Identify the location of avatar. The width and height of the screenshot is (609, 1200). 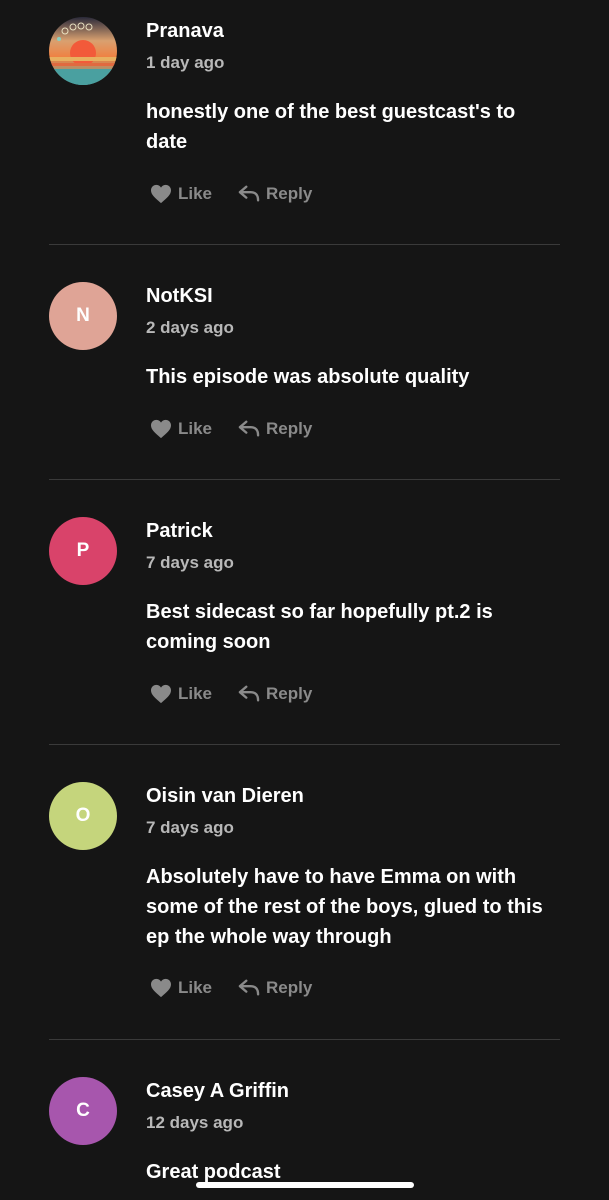
(83, 51).